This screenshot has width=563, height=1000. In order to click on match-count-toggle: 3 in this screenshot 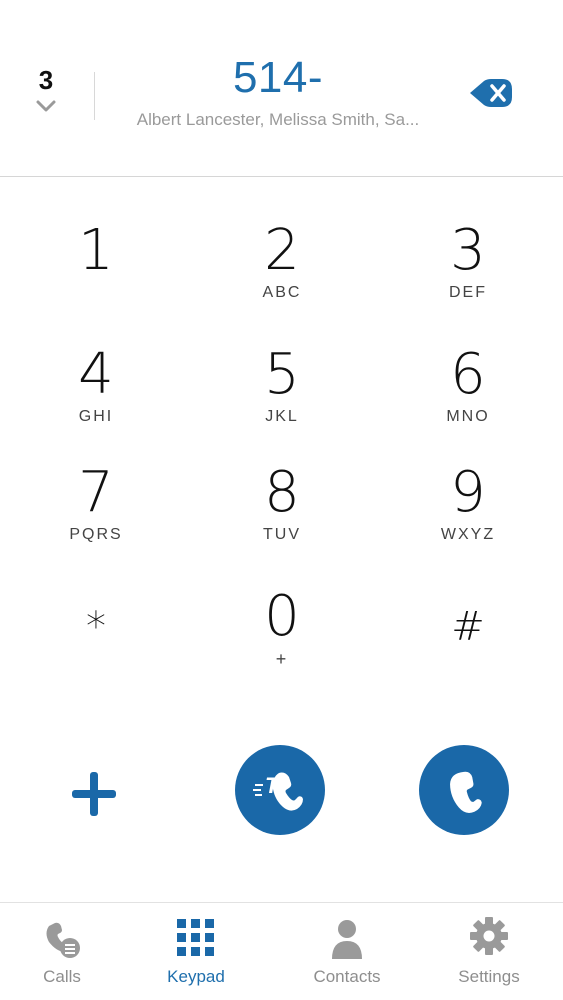, I will do `click(46, 90)`.